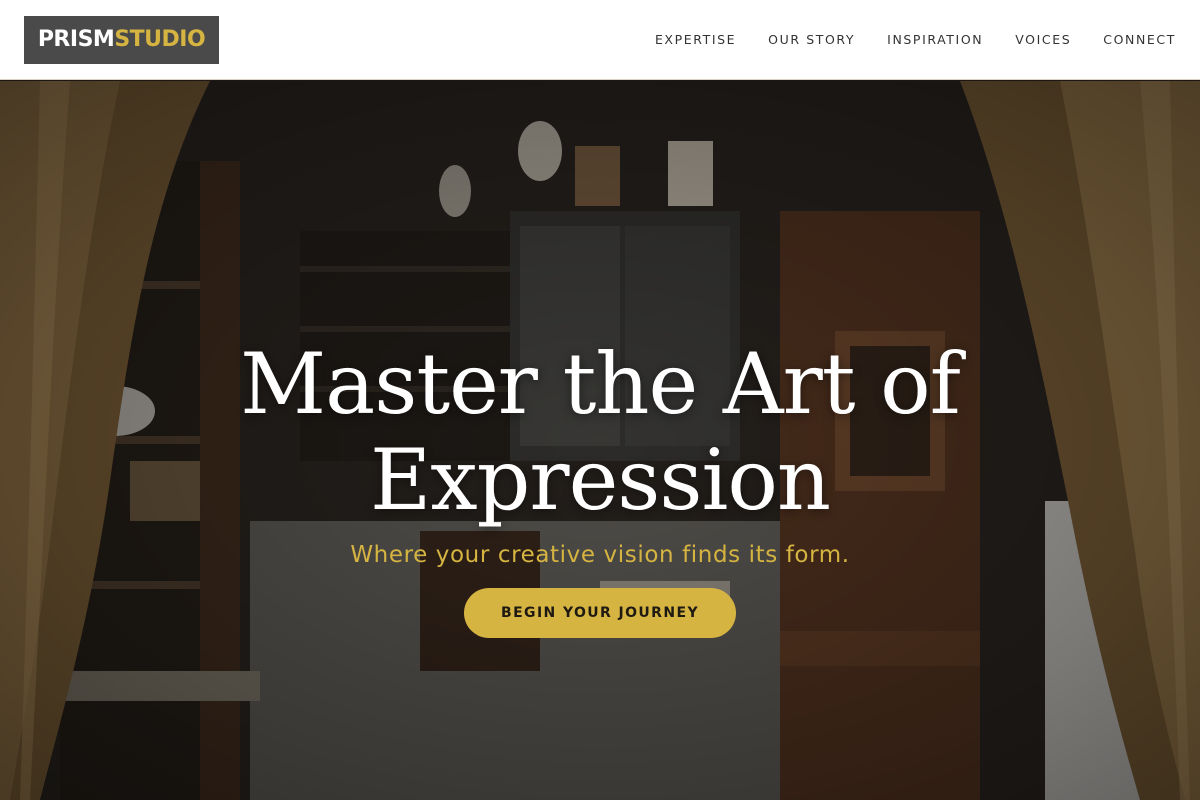  What do you see at coordinates (600, 613) in the screenshot?
I see `begin-journey-button: BEGIN YOUR JOURNEY` at bounding box center [600, 613].